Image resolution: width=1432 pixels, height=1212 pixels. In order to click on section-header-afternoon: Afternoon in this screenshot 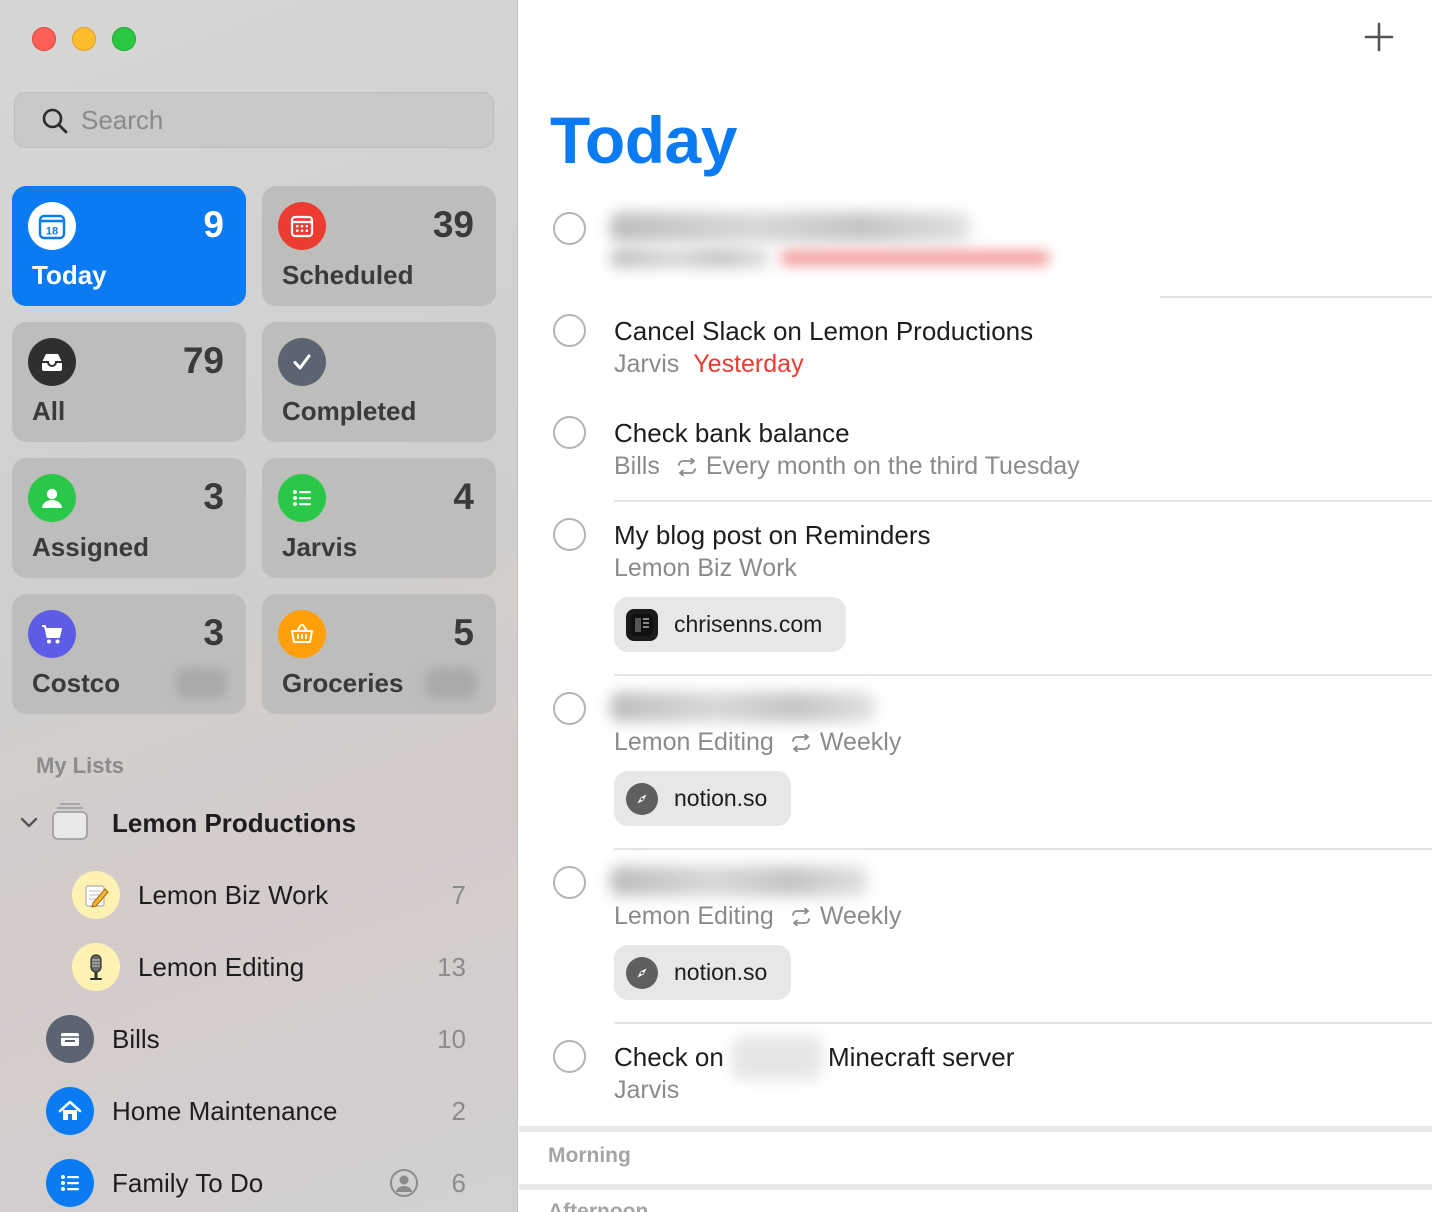, I will do `click(598, 1206)`.